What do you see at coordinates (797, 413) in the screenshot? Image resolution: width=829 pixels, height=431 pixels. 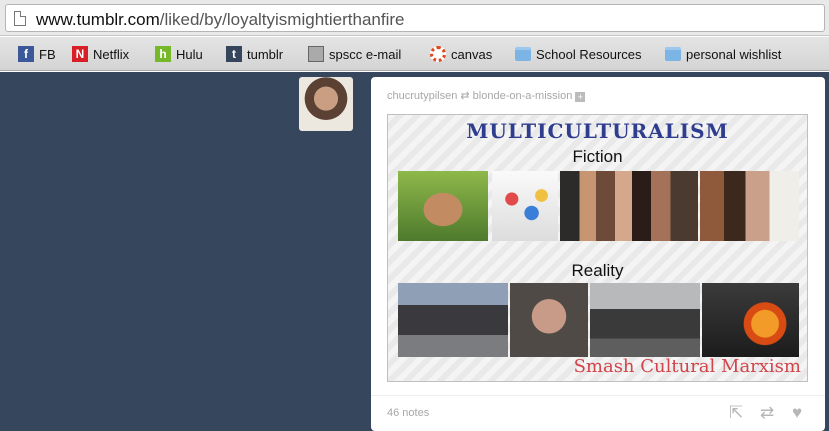 I see `like-heart-icon: ♥` at bounding box center [797, 413].